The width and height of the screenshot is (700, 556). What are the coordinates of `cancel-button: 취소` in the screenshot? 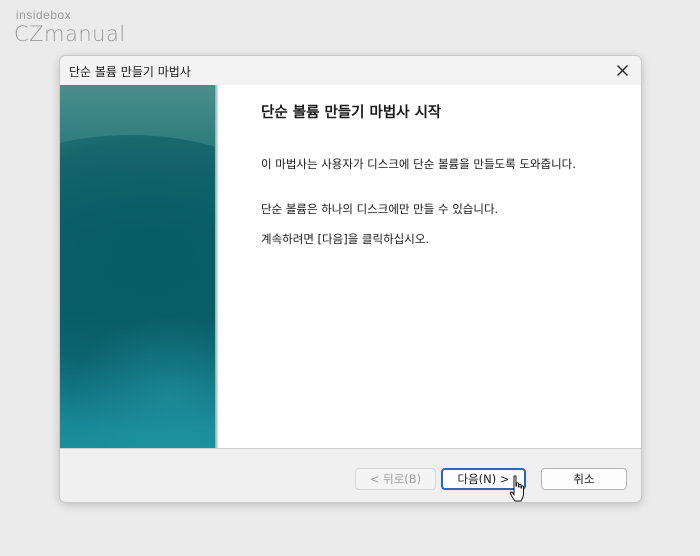 It's located at (584, 479).